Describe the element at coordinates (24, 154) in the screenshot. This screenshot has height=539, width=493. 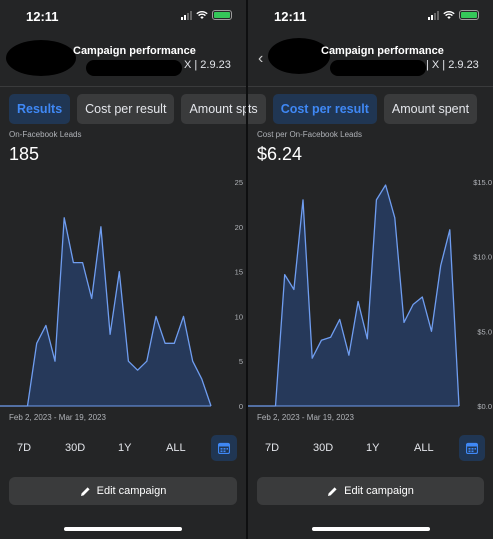
I see `metric-value: 185` at that location.